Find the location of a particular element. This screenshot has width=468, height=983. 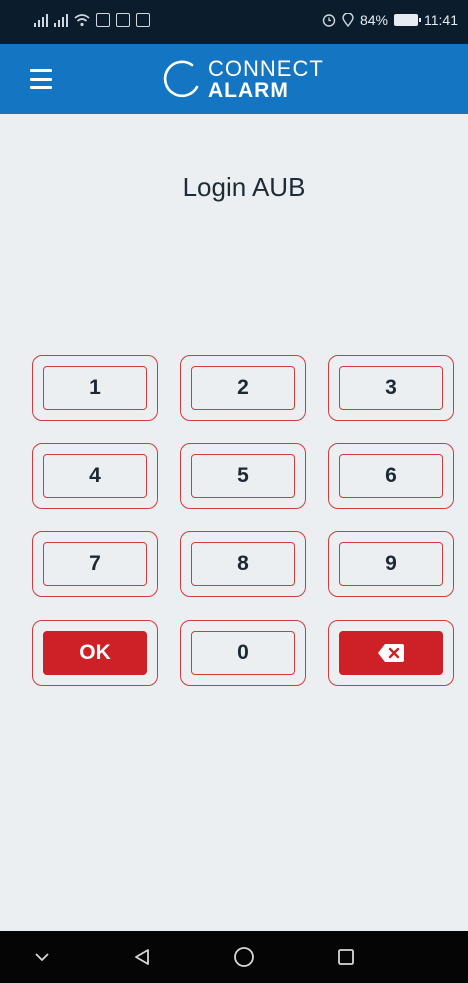

backspace-icon is located at coordinates (391, 653).